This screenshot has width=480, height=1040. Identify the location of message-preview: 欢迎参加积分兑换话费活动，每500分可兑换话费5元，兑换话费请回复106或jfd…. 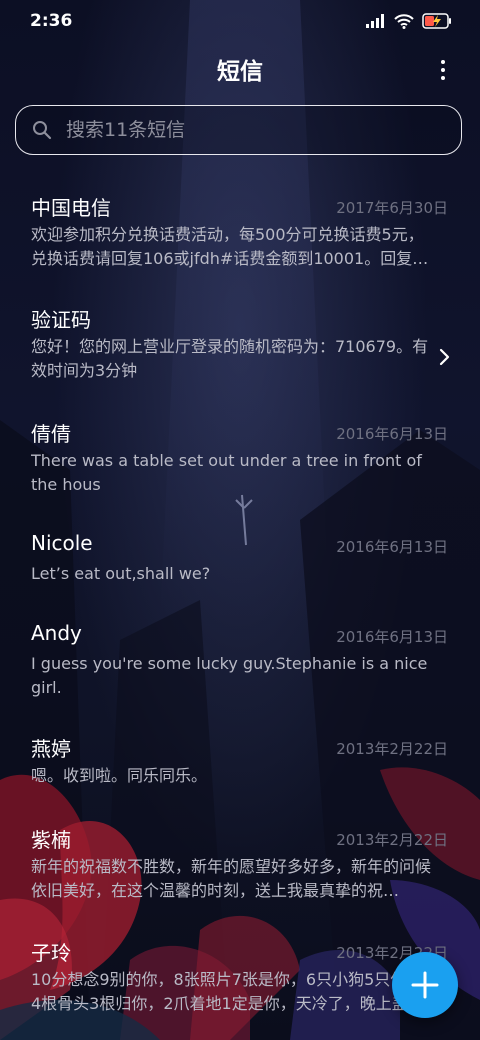
(230, 246).